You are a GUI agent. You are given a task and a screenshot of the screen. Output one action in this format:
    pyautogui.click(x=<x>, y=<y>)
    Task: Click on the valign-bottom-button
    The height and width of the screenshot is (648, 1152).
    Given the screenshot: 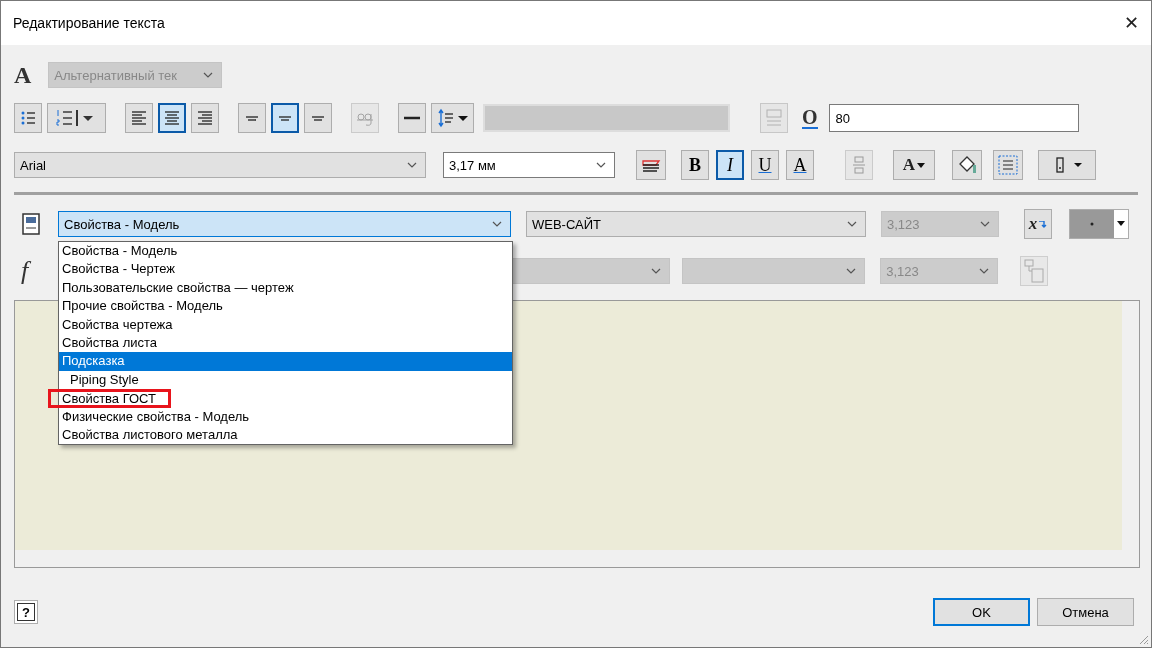 What is the action you would take?
    pyautogui.click(x=318, y=118)
    